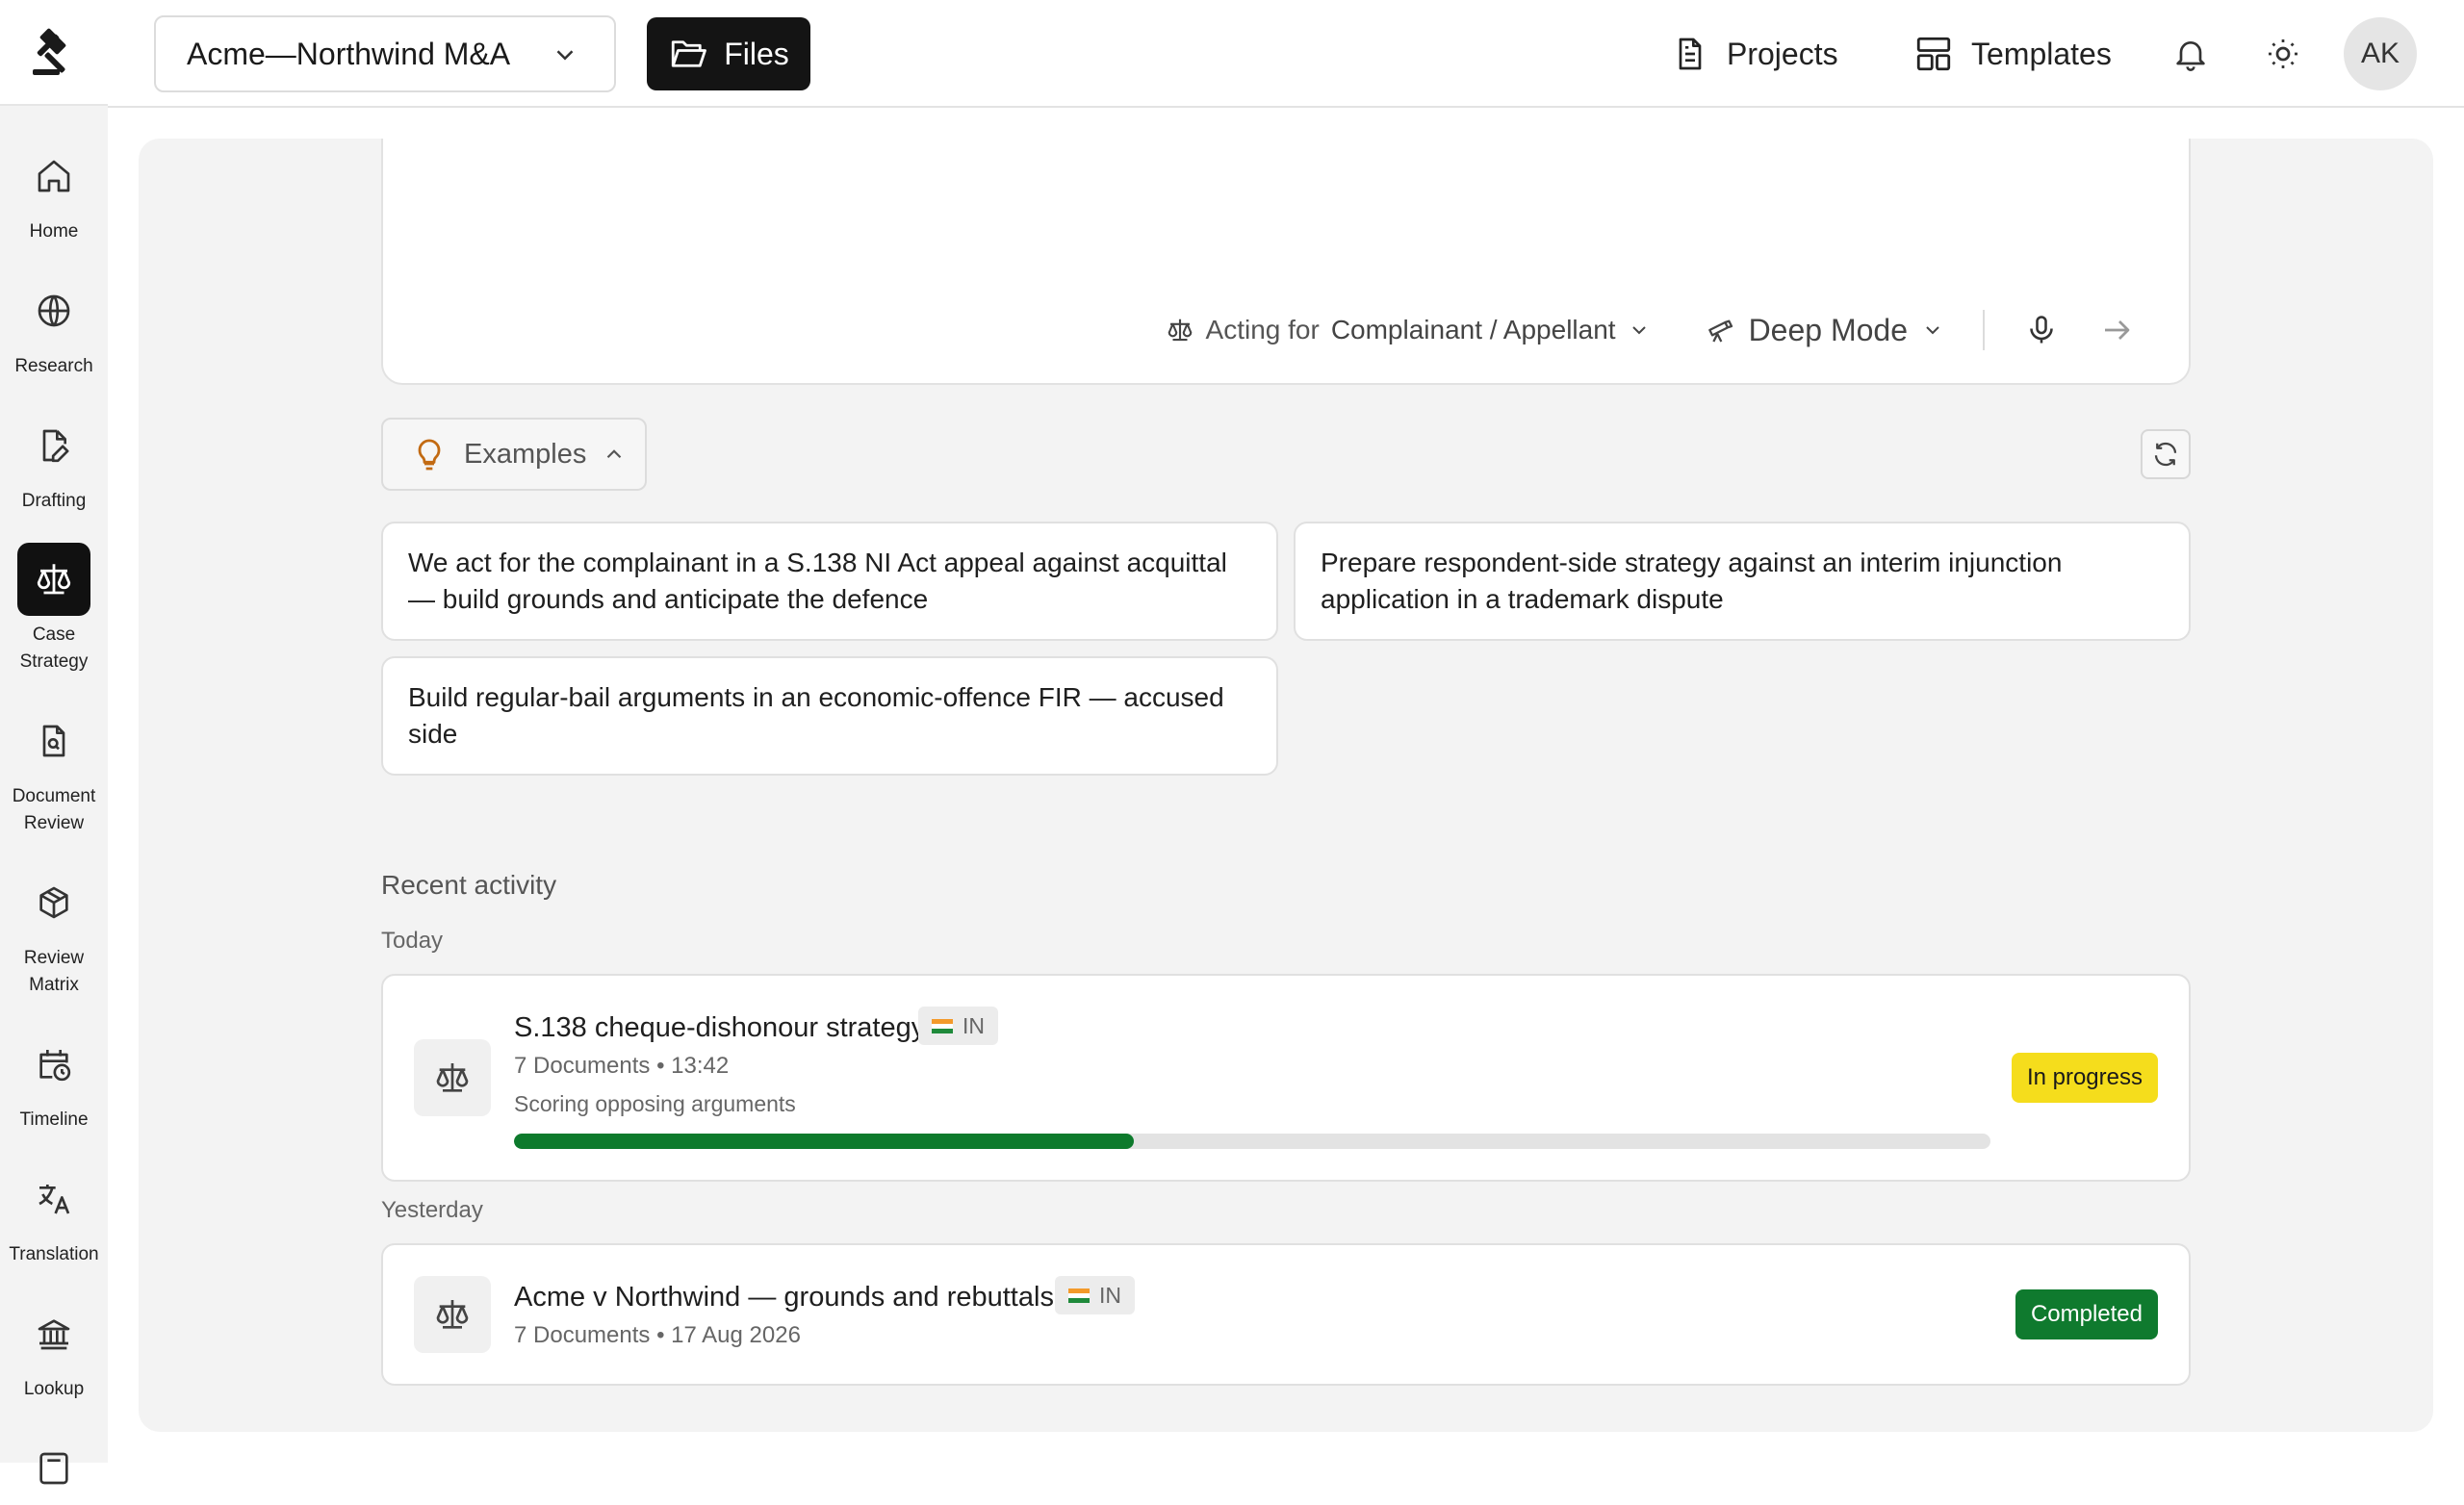  I want to click on sidebar-item-home: Home, so click(54, 193).